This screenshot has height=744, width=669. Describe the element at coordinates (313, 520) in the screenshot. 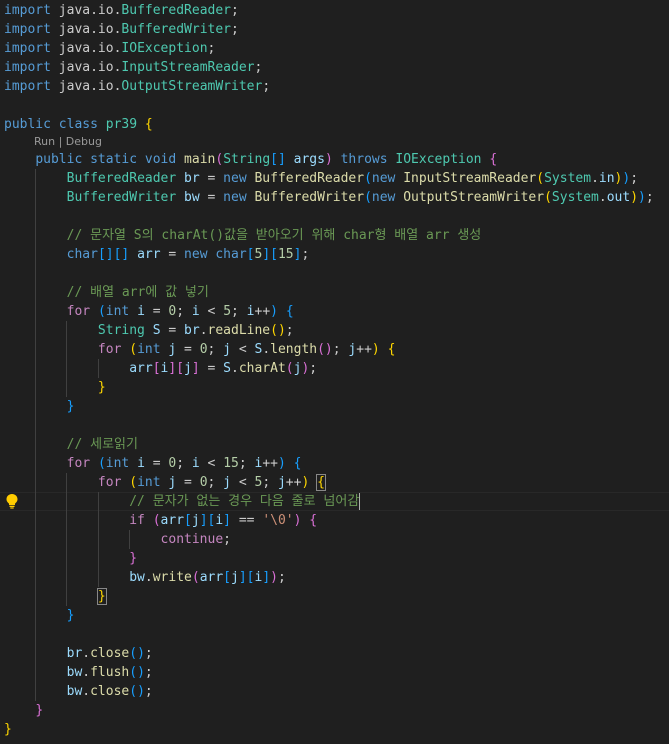

I see `code-token-bracket-pink: {` at that location.